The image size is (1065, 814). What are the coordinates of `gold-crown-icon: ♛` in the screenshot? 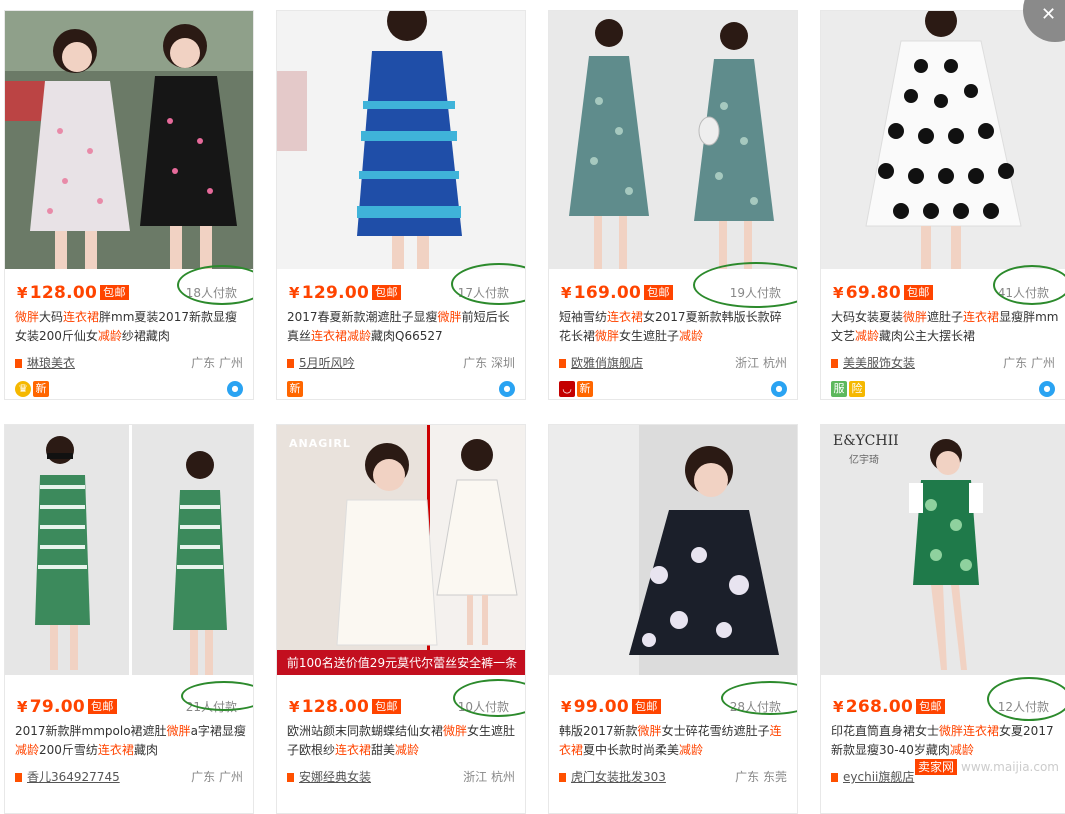 It's located at (23, 389).